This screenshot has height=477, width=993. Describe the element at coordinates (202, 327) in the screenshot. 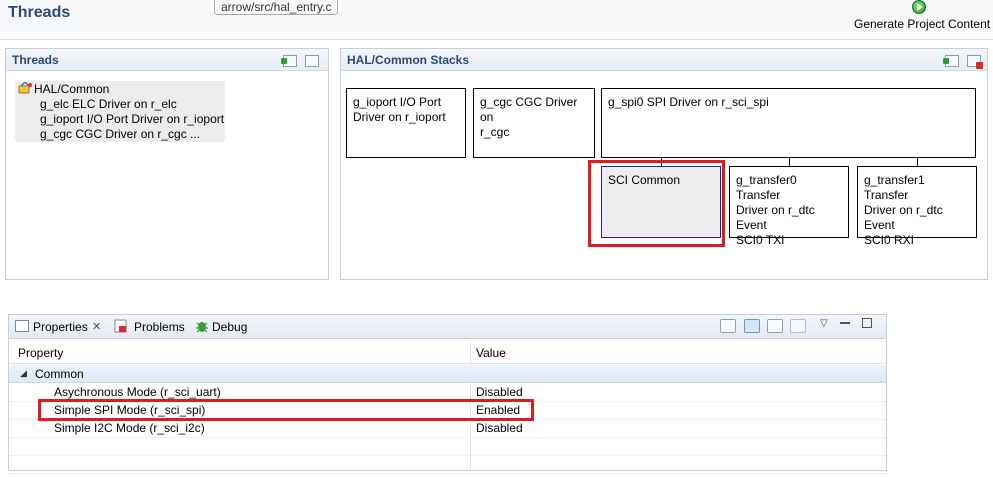

I see `debug-icon` at that location.